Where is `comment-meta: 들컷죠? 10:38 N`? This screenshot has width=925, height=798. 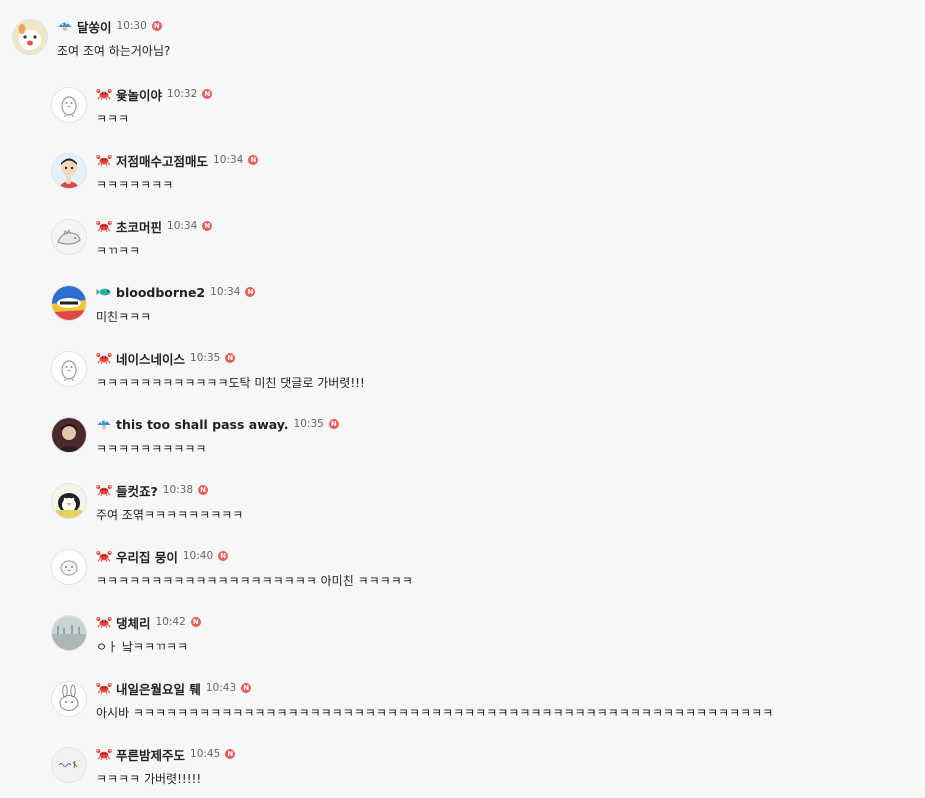 comment-meta: 들컷죠? 10:38 N is located at coordinates (152, 490).